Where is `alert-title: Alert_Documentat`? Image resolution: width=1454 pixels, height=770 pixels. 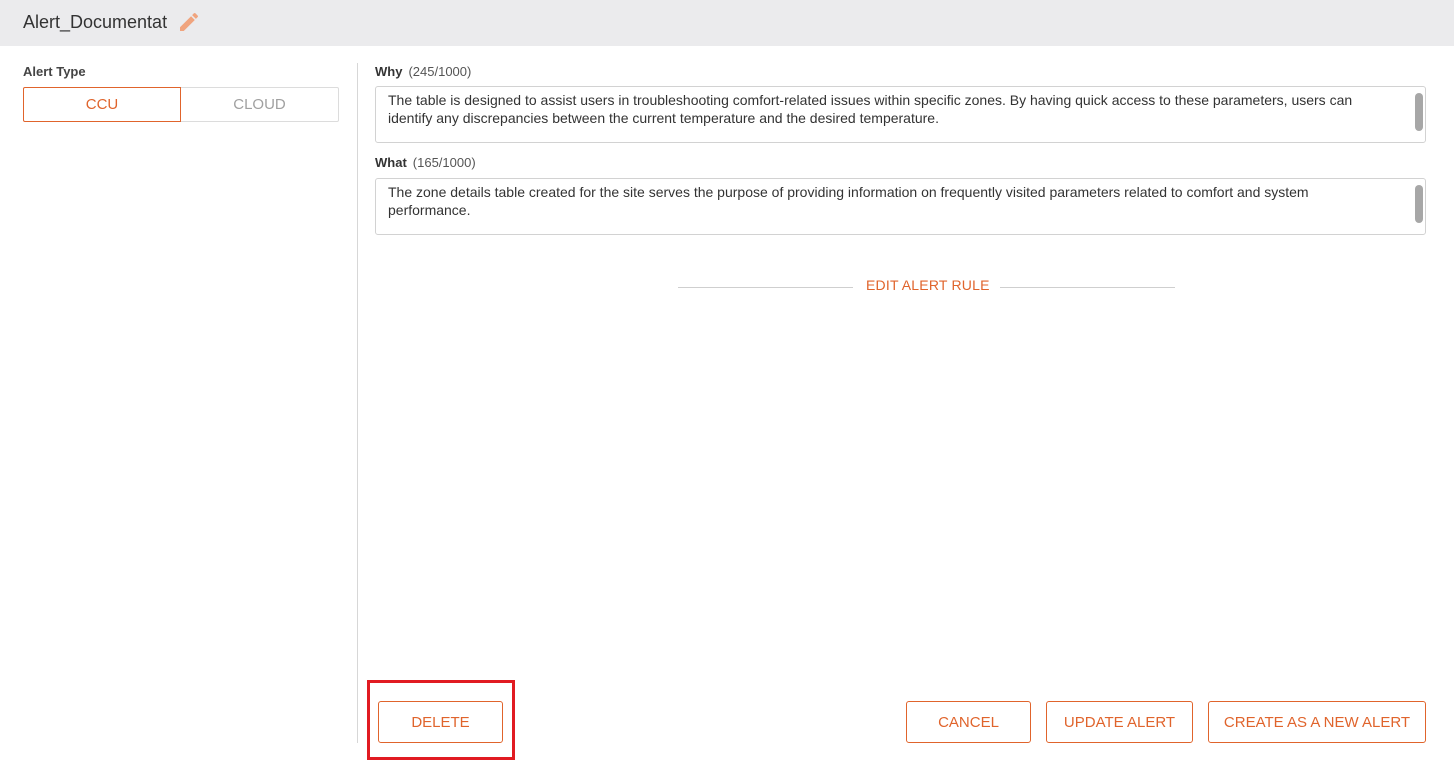 alert-title: Alert_Documentat is located at coordinates (95, 22).